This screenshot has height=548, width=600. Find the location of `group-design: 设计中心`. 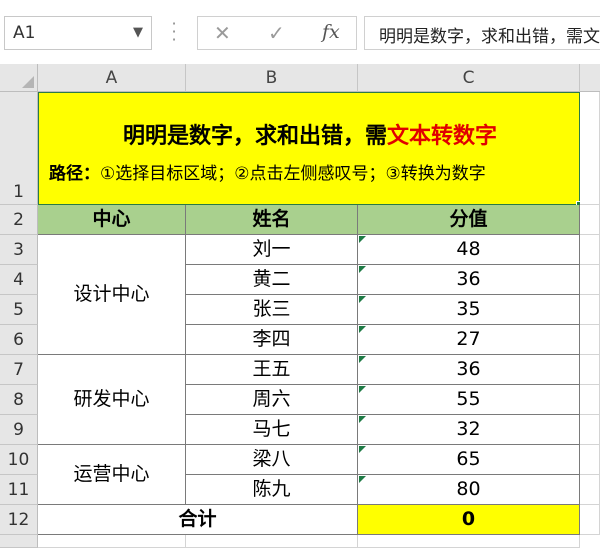

group-design: 设计中心 is located at coordinates (112, 295).